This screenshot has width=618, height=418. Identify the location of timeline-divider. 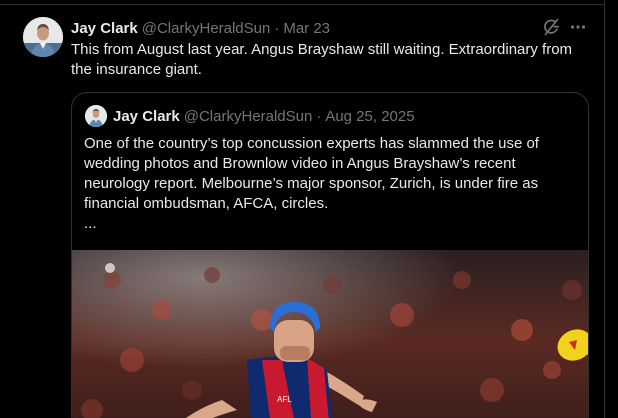
(302, 4).